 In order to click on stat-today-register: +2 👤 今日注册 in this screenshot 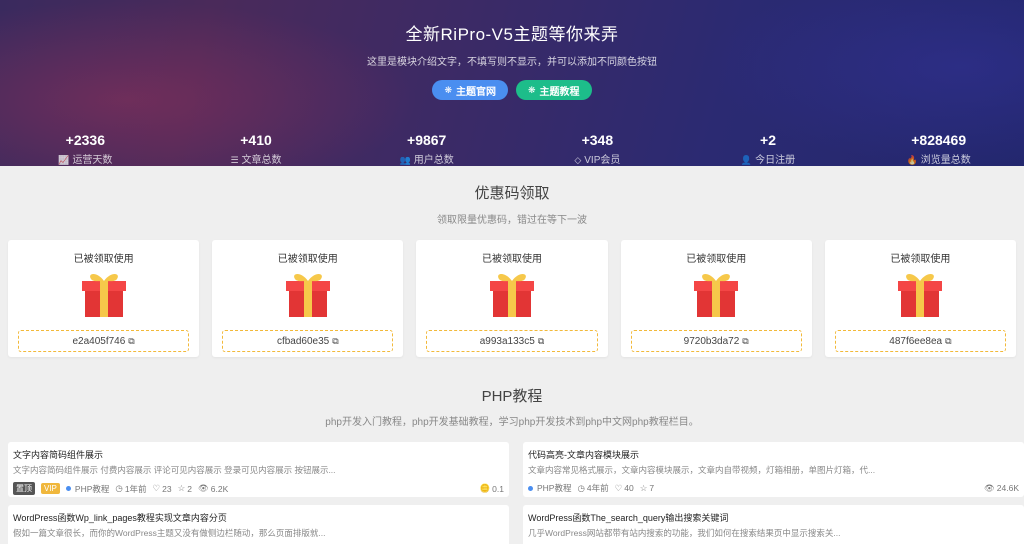, I will do `click(768, 149)`.